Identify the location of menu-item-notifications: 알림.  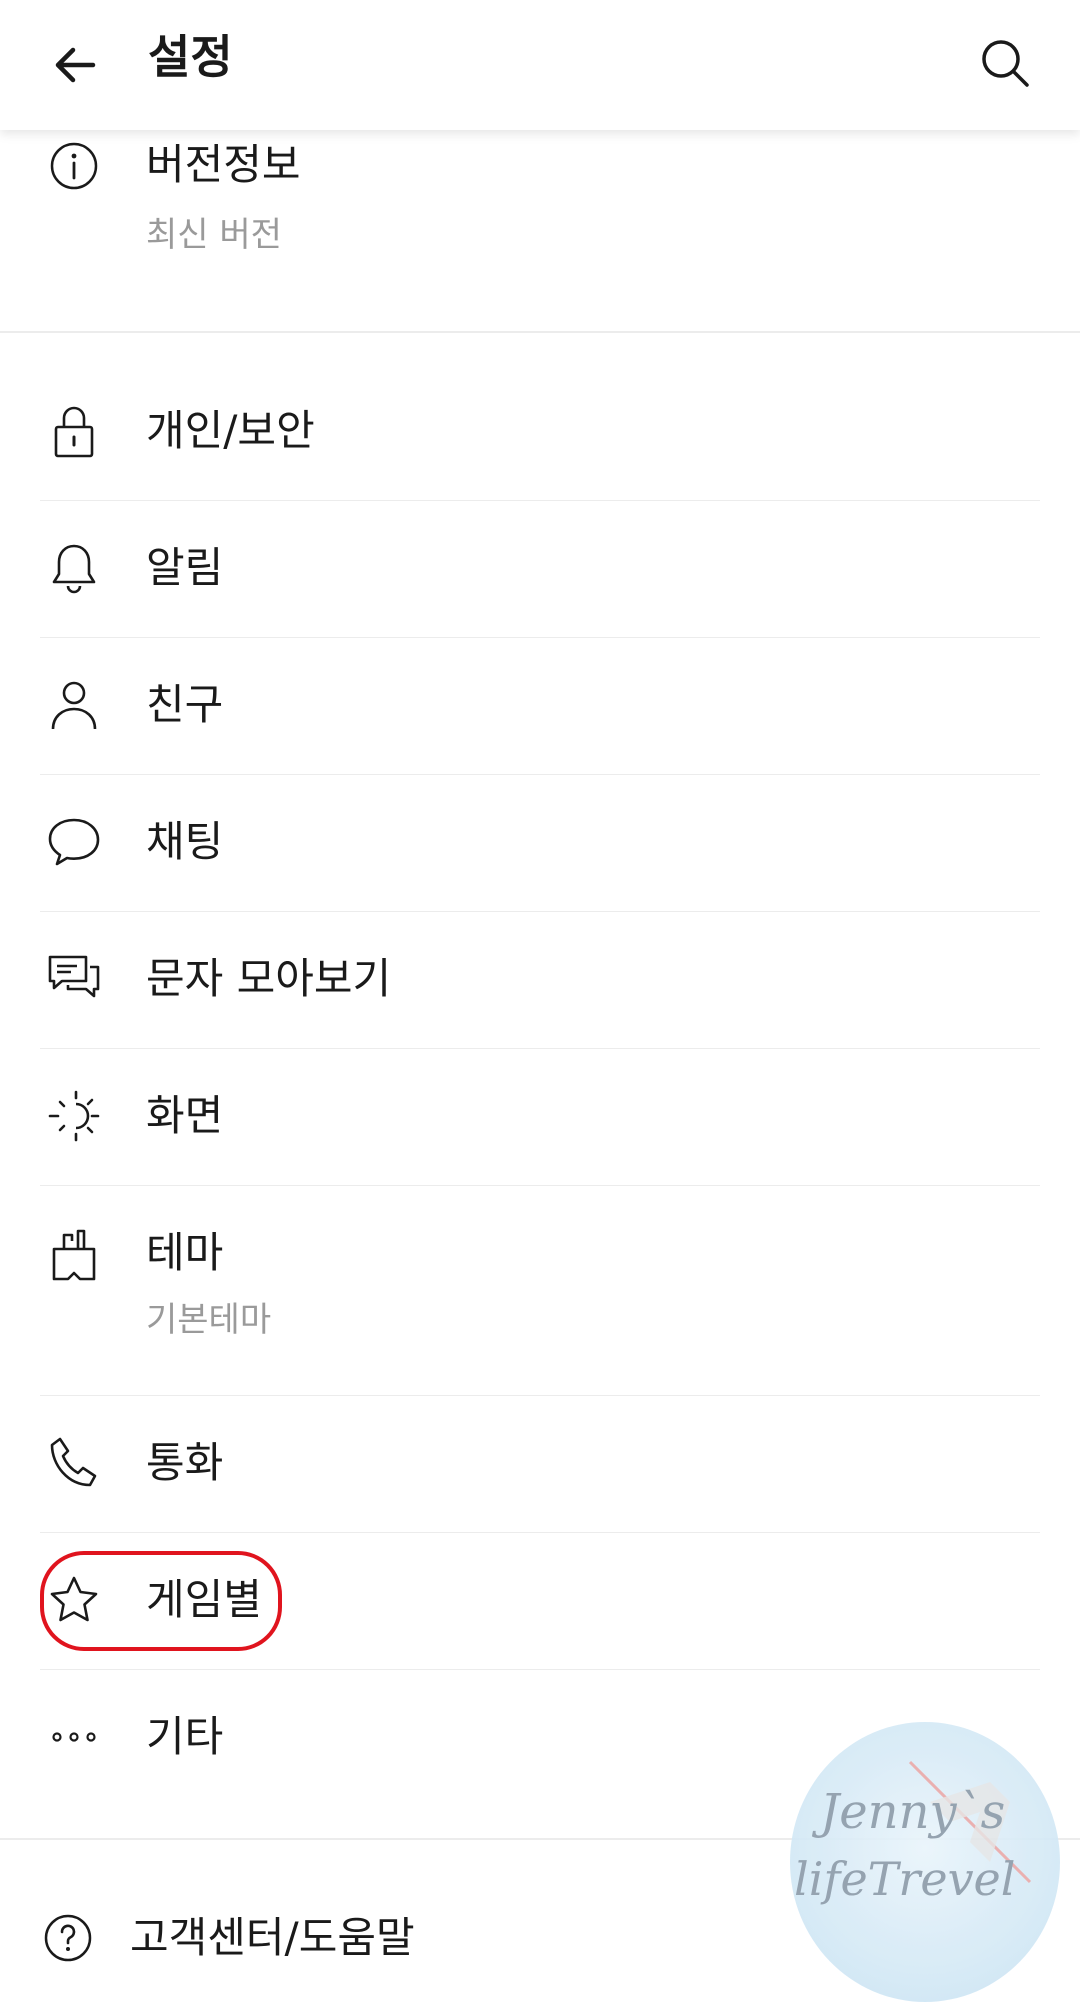
(540, 568).